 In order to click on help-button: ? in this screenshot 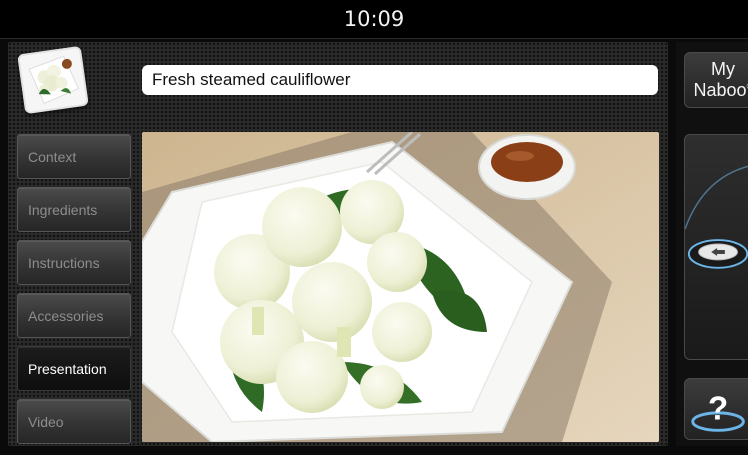, I will do `click(716, 409)`.